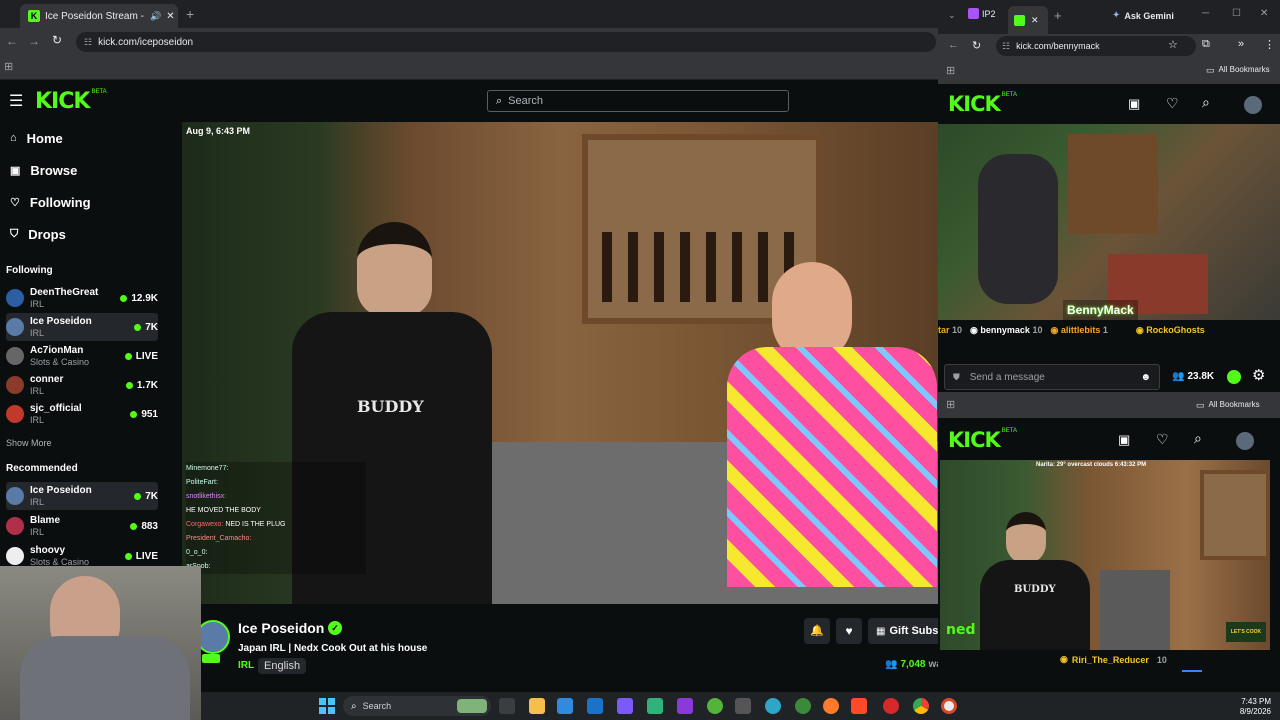 This screenshot has height=720, width=1280. What do you see at coordinates (982, 13) in the screenshot?
I see `tab-ip2: IP2` at bounding box center [982, 13].